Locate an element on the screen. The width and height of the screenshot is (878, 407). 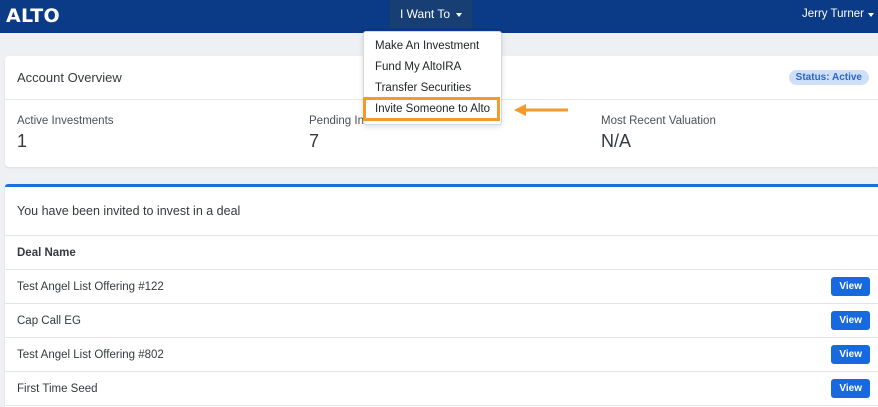
top-navbar: ALTO I Want To Jerry Turner is located at coordinates (439, 16).